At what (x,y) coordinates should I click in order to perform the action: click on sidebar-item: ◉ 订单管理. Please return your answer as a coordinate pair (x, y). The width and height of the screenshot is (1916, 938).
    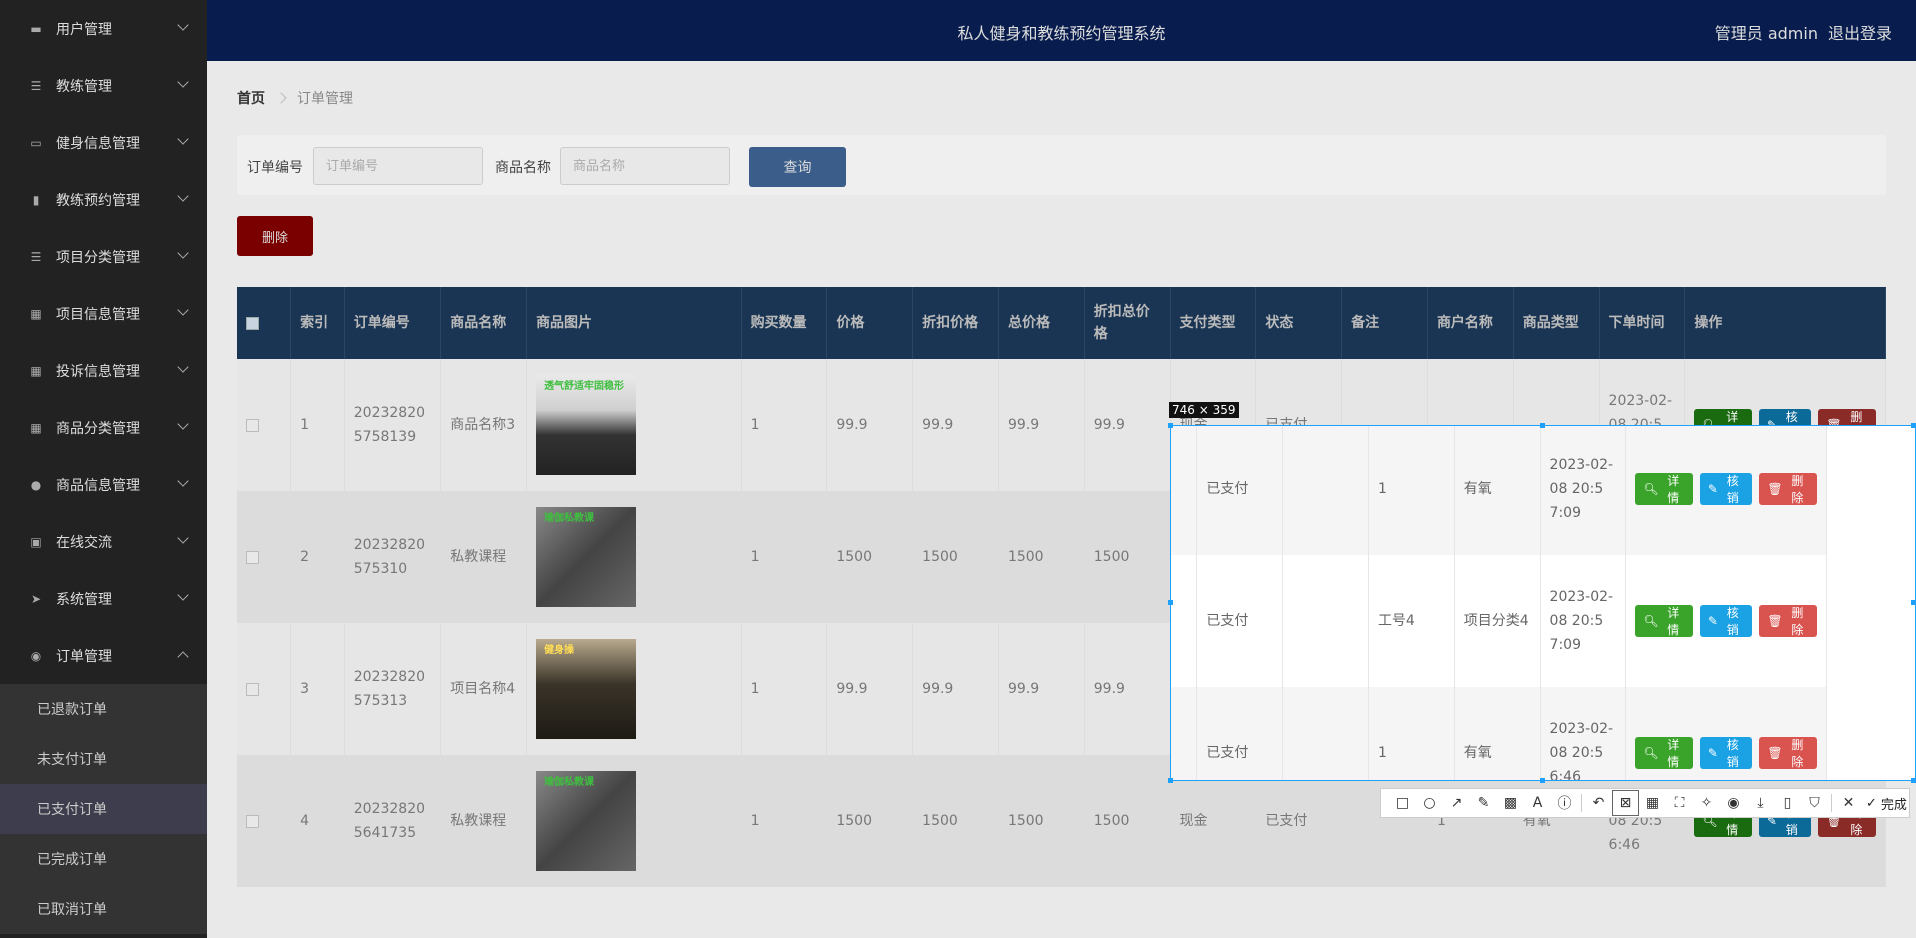
    Looking at the image, I should click on (103, 655).